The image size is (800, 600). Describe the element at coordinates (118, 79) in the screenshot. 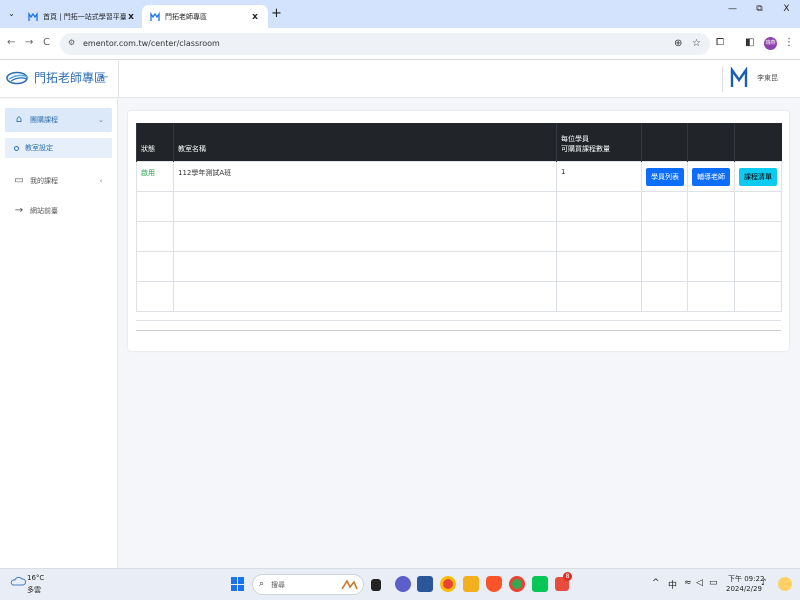

I see `header-divider` at that location.